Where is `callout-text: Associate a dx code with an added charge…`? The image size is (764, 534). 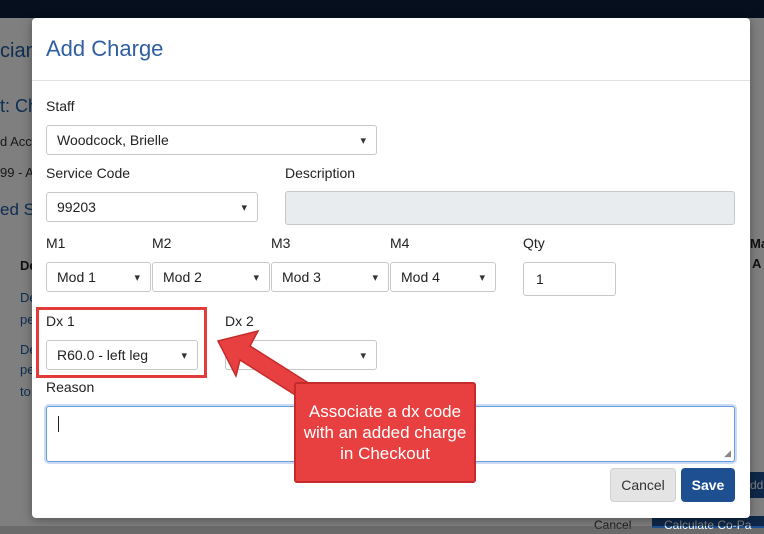
callout-text: Associate a dx code with an added charge… is located at coordinates (385, 432).